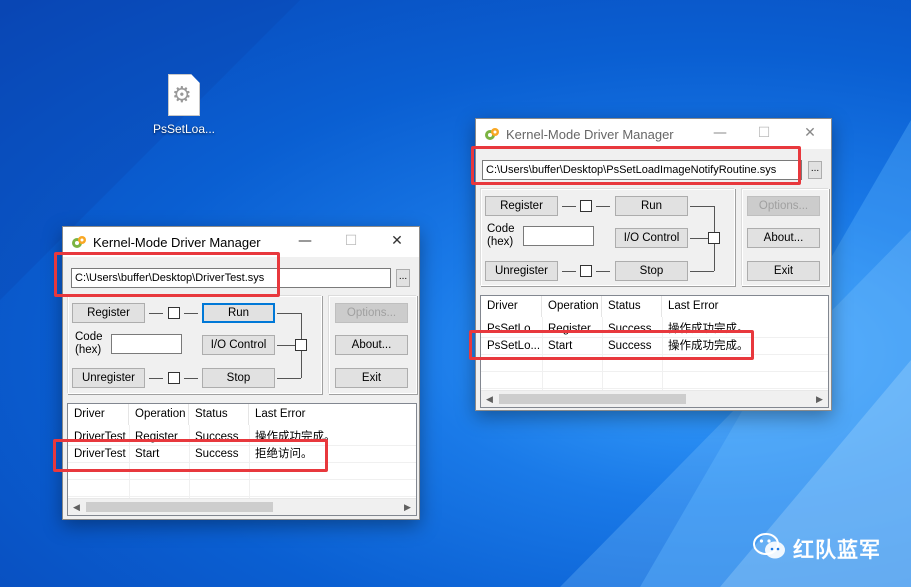  Describe the element at coordinates (231, 278) in the screenshot. I see `driver-path-field: C:\Users\buffer\Desktop\DriverTest.sys` at that location.